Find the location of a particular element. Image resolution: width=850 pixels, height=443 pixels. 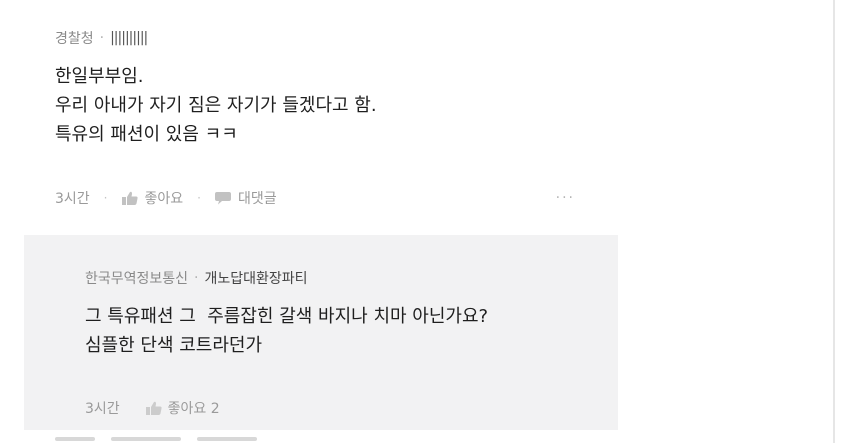

like-label: 좋아요 is located at coordinates (164, 199).